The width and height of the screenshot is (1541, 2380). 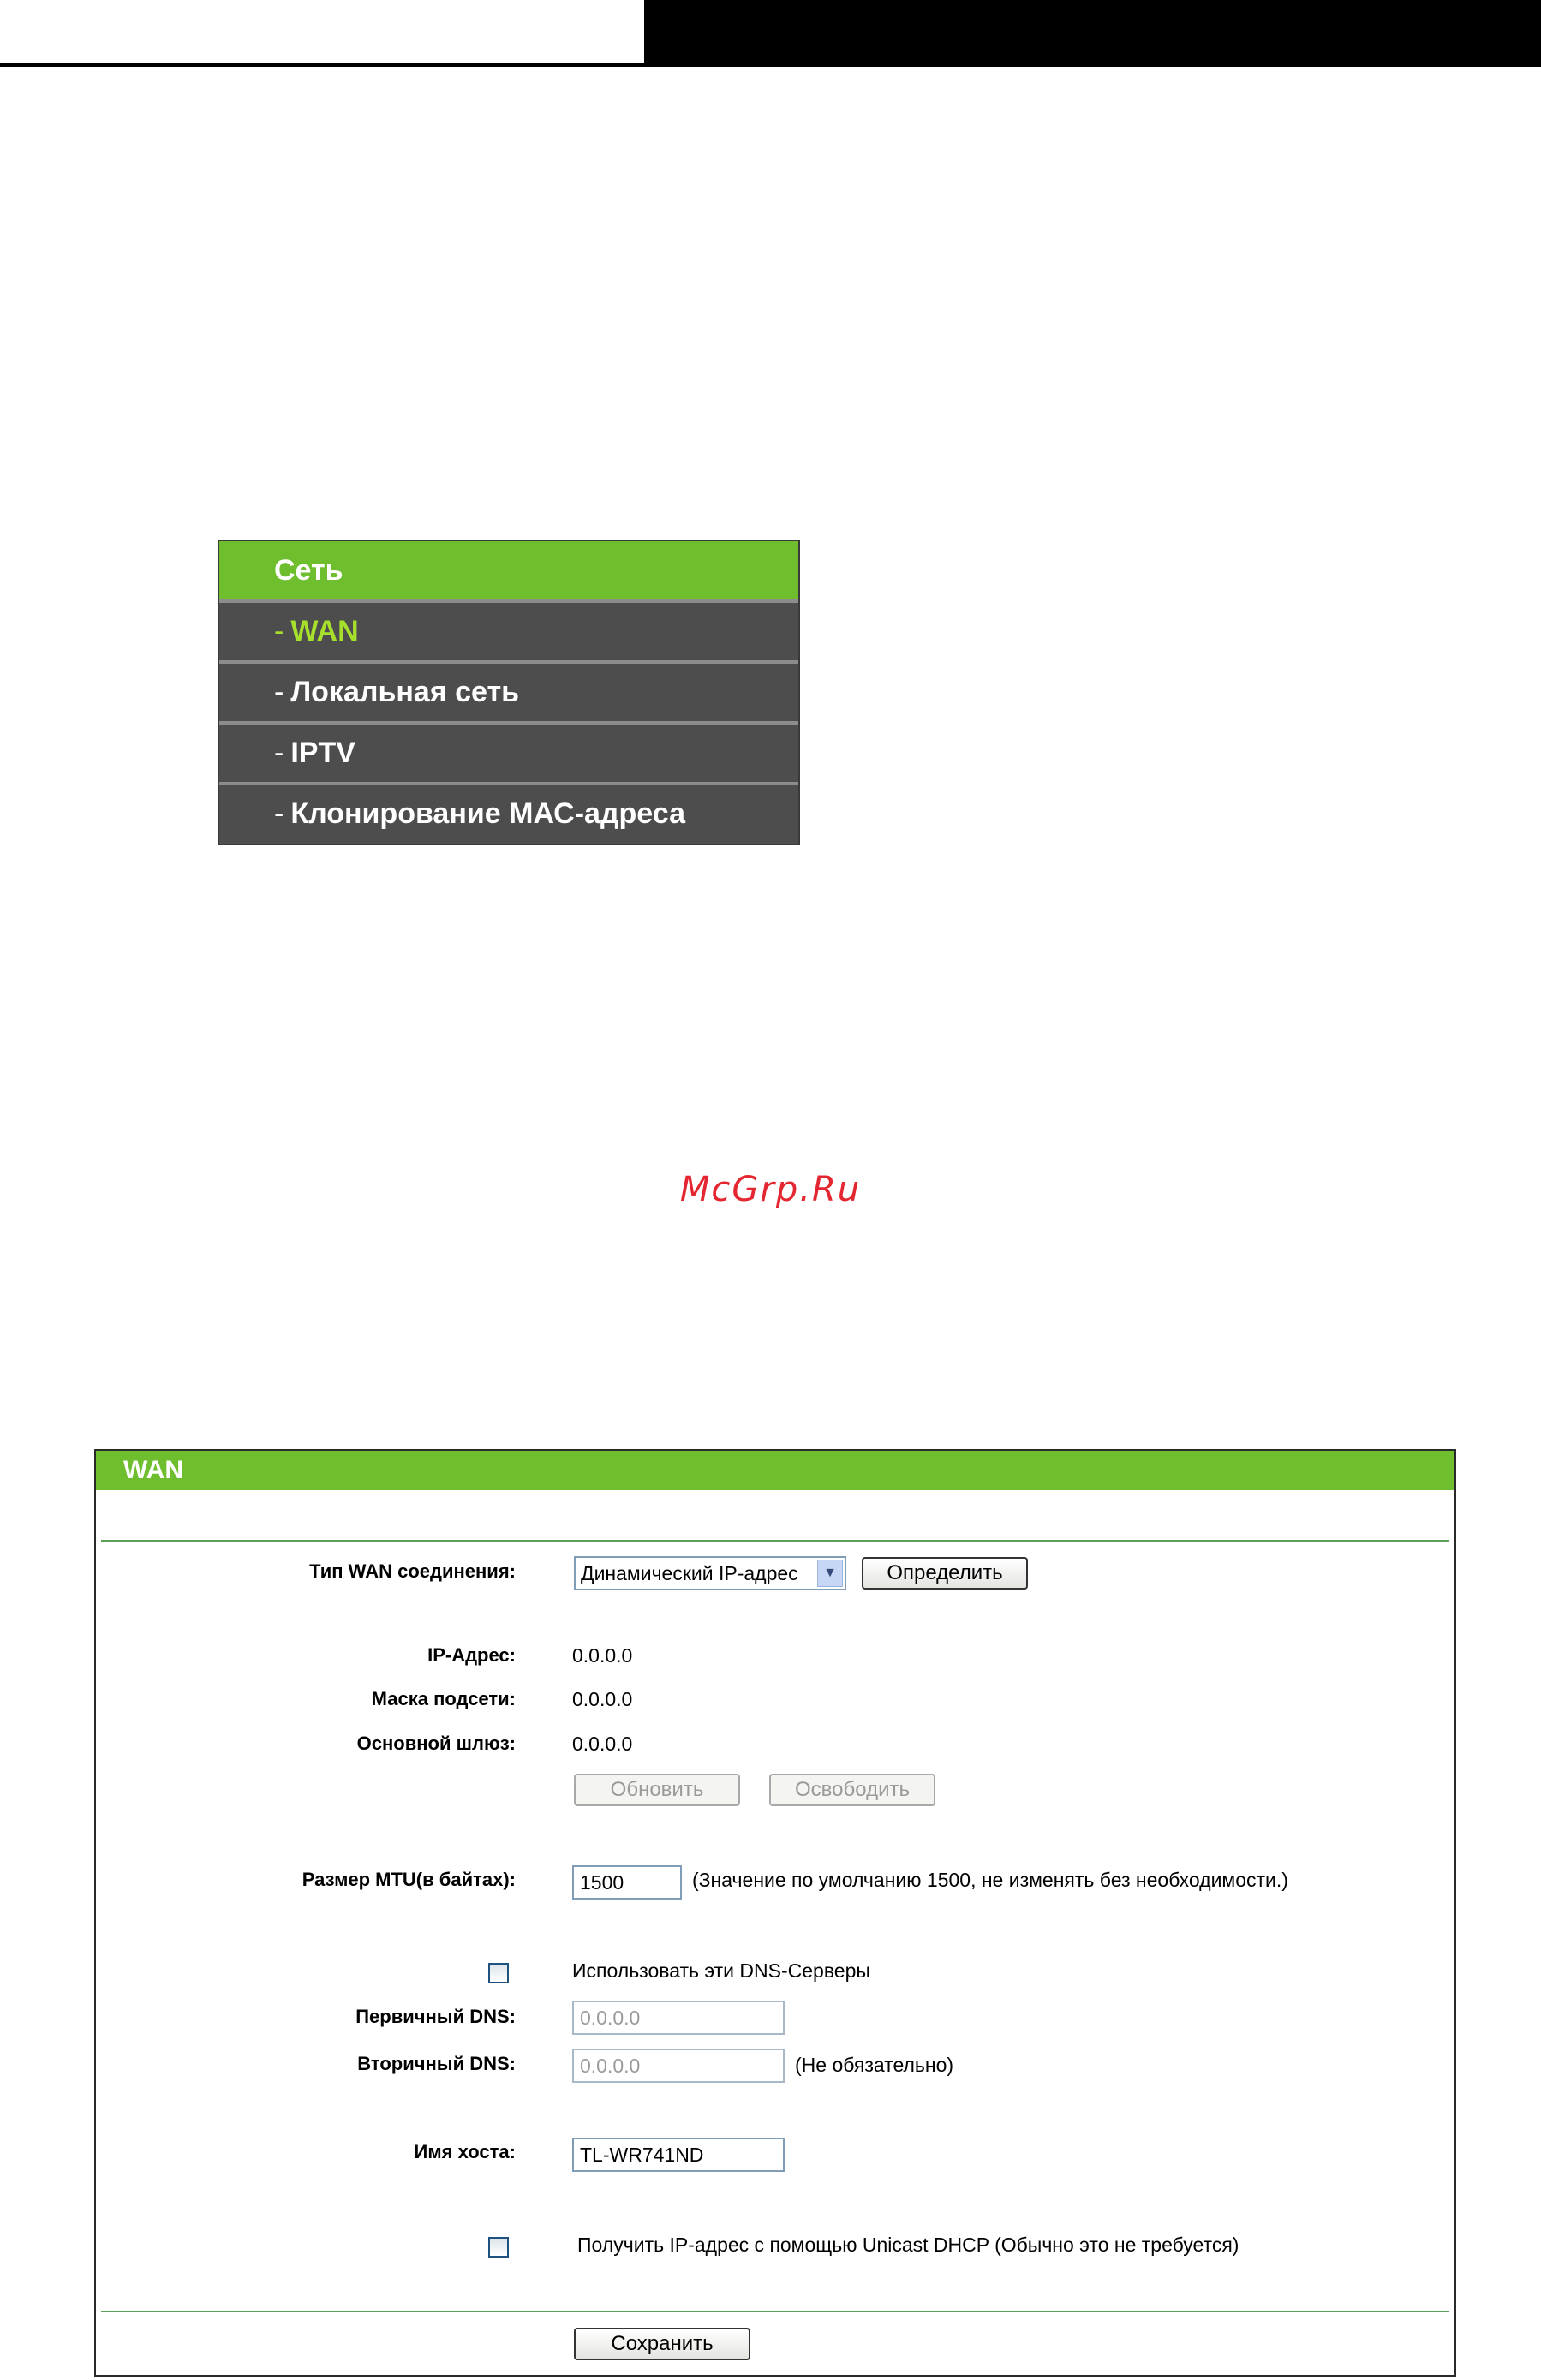 I want to click on mask-label: Маска подсети:, so click(x=443, y=1698).